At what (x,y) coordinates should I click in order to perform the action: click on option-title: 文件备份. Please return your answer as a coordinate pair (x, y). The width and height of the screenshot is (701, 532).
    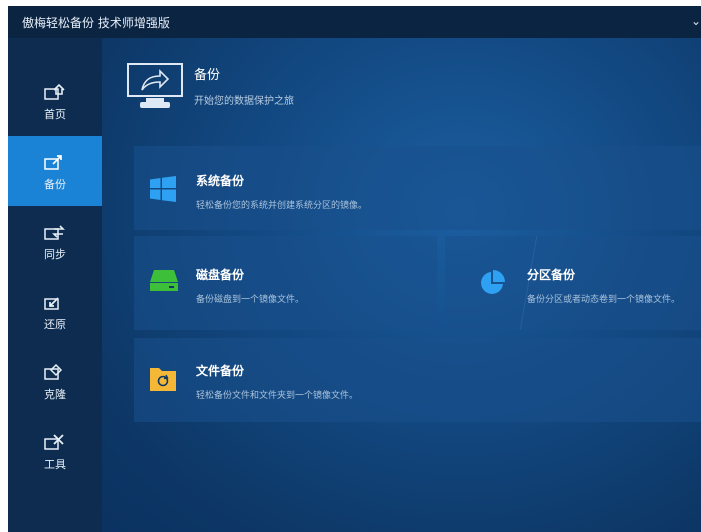
    Looking at the image, I should click on (220, 371).